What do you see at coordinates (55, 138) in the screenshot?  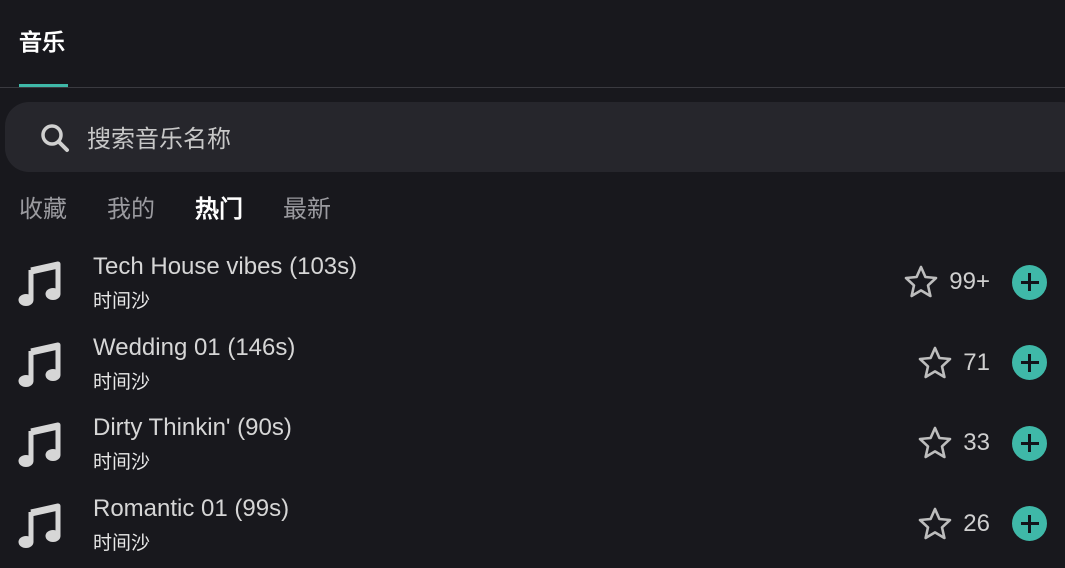 I see `search-icon` at bounding box center [55, 138].